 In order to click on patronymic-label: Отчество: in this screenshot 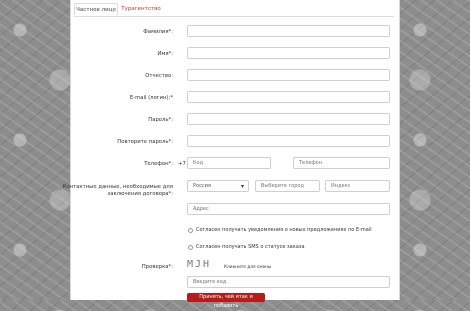, I will do `click(159, 76)`.